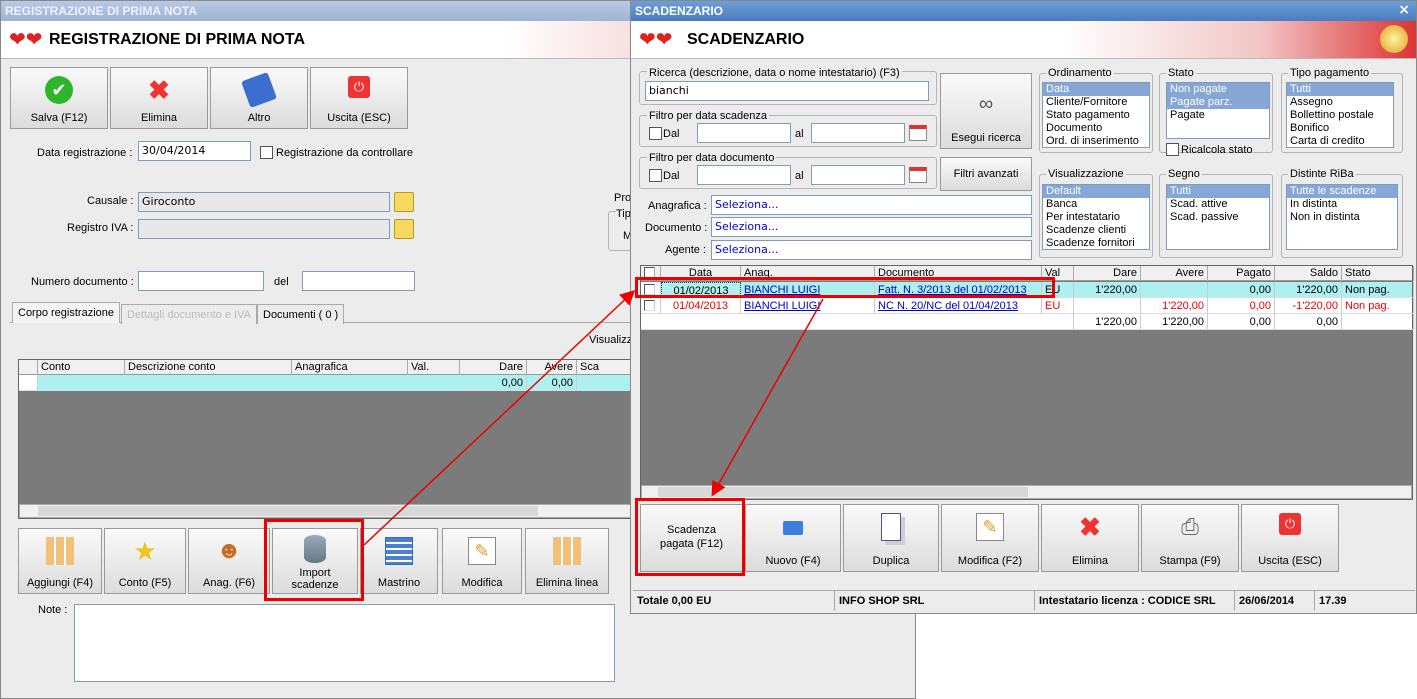 The width and height of the screenshot is (1417, 699). I want to click on annotation-arrows, so click(593, 417).